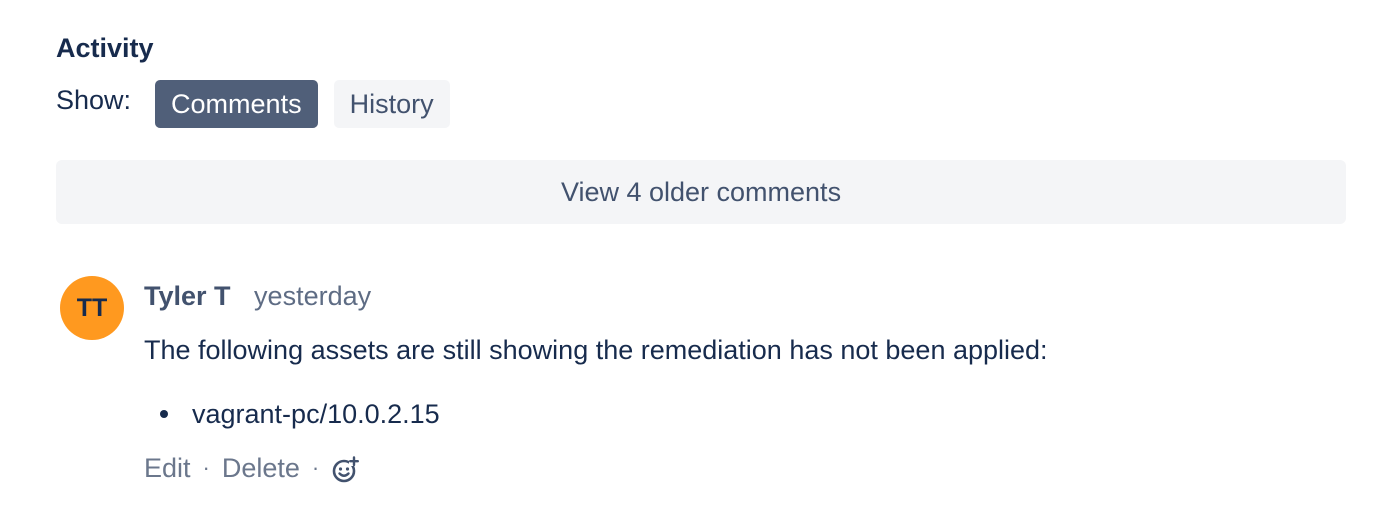 This screenshot has width=1376, height=516. Describe the element at coordinates (345, 470) in the screenshot. I see `add-reaction-icon` at that location.